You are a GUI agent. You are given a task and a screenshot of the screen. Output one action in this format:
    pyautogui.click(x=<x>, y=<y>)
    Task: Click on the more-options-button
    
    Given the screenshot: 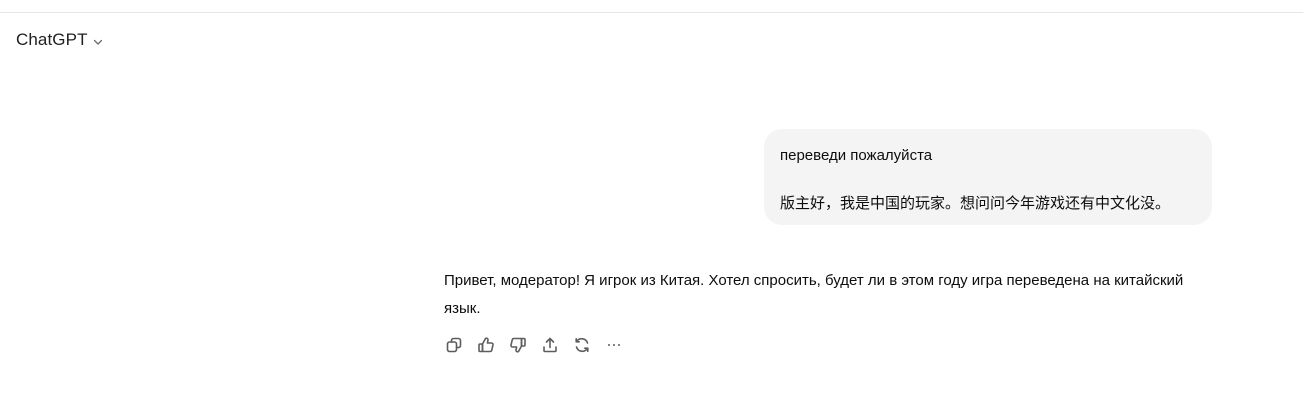 What is the action you would take?
    pyautogui.click(x=614, y=347)
    